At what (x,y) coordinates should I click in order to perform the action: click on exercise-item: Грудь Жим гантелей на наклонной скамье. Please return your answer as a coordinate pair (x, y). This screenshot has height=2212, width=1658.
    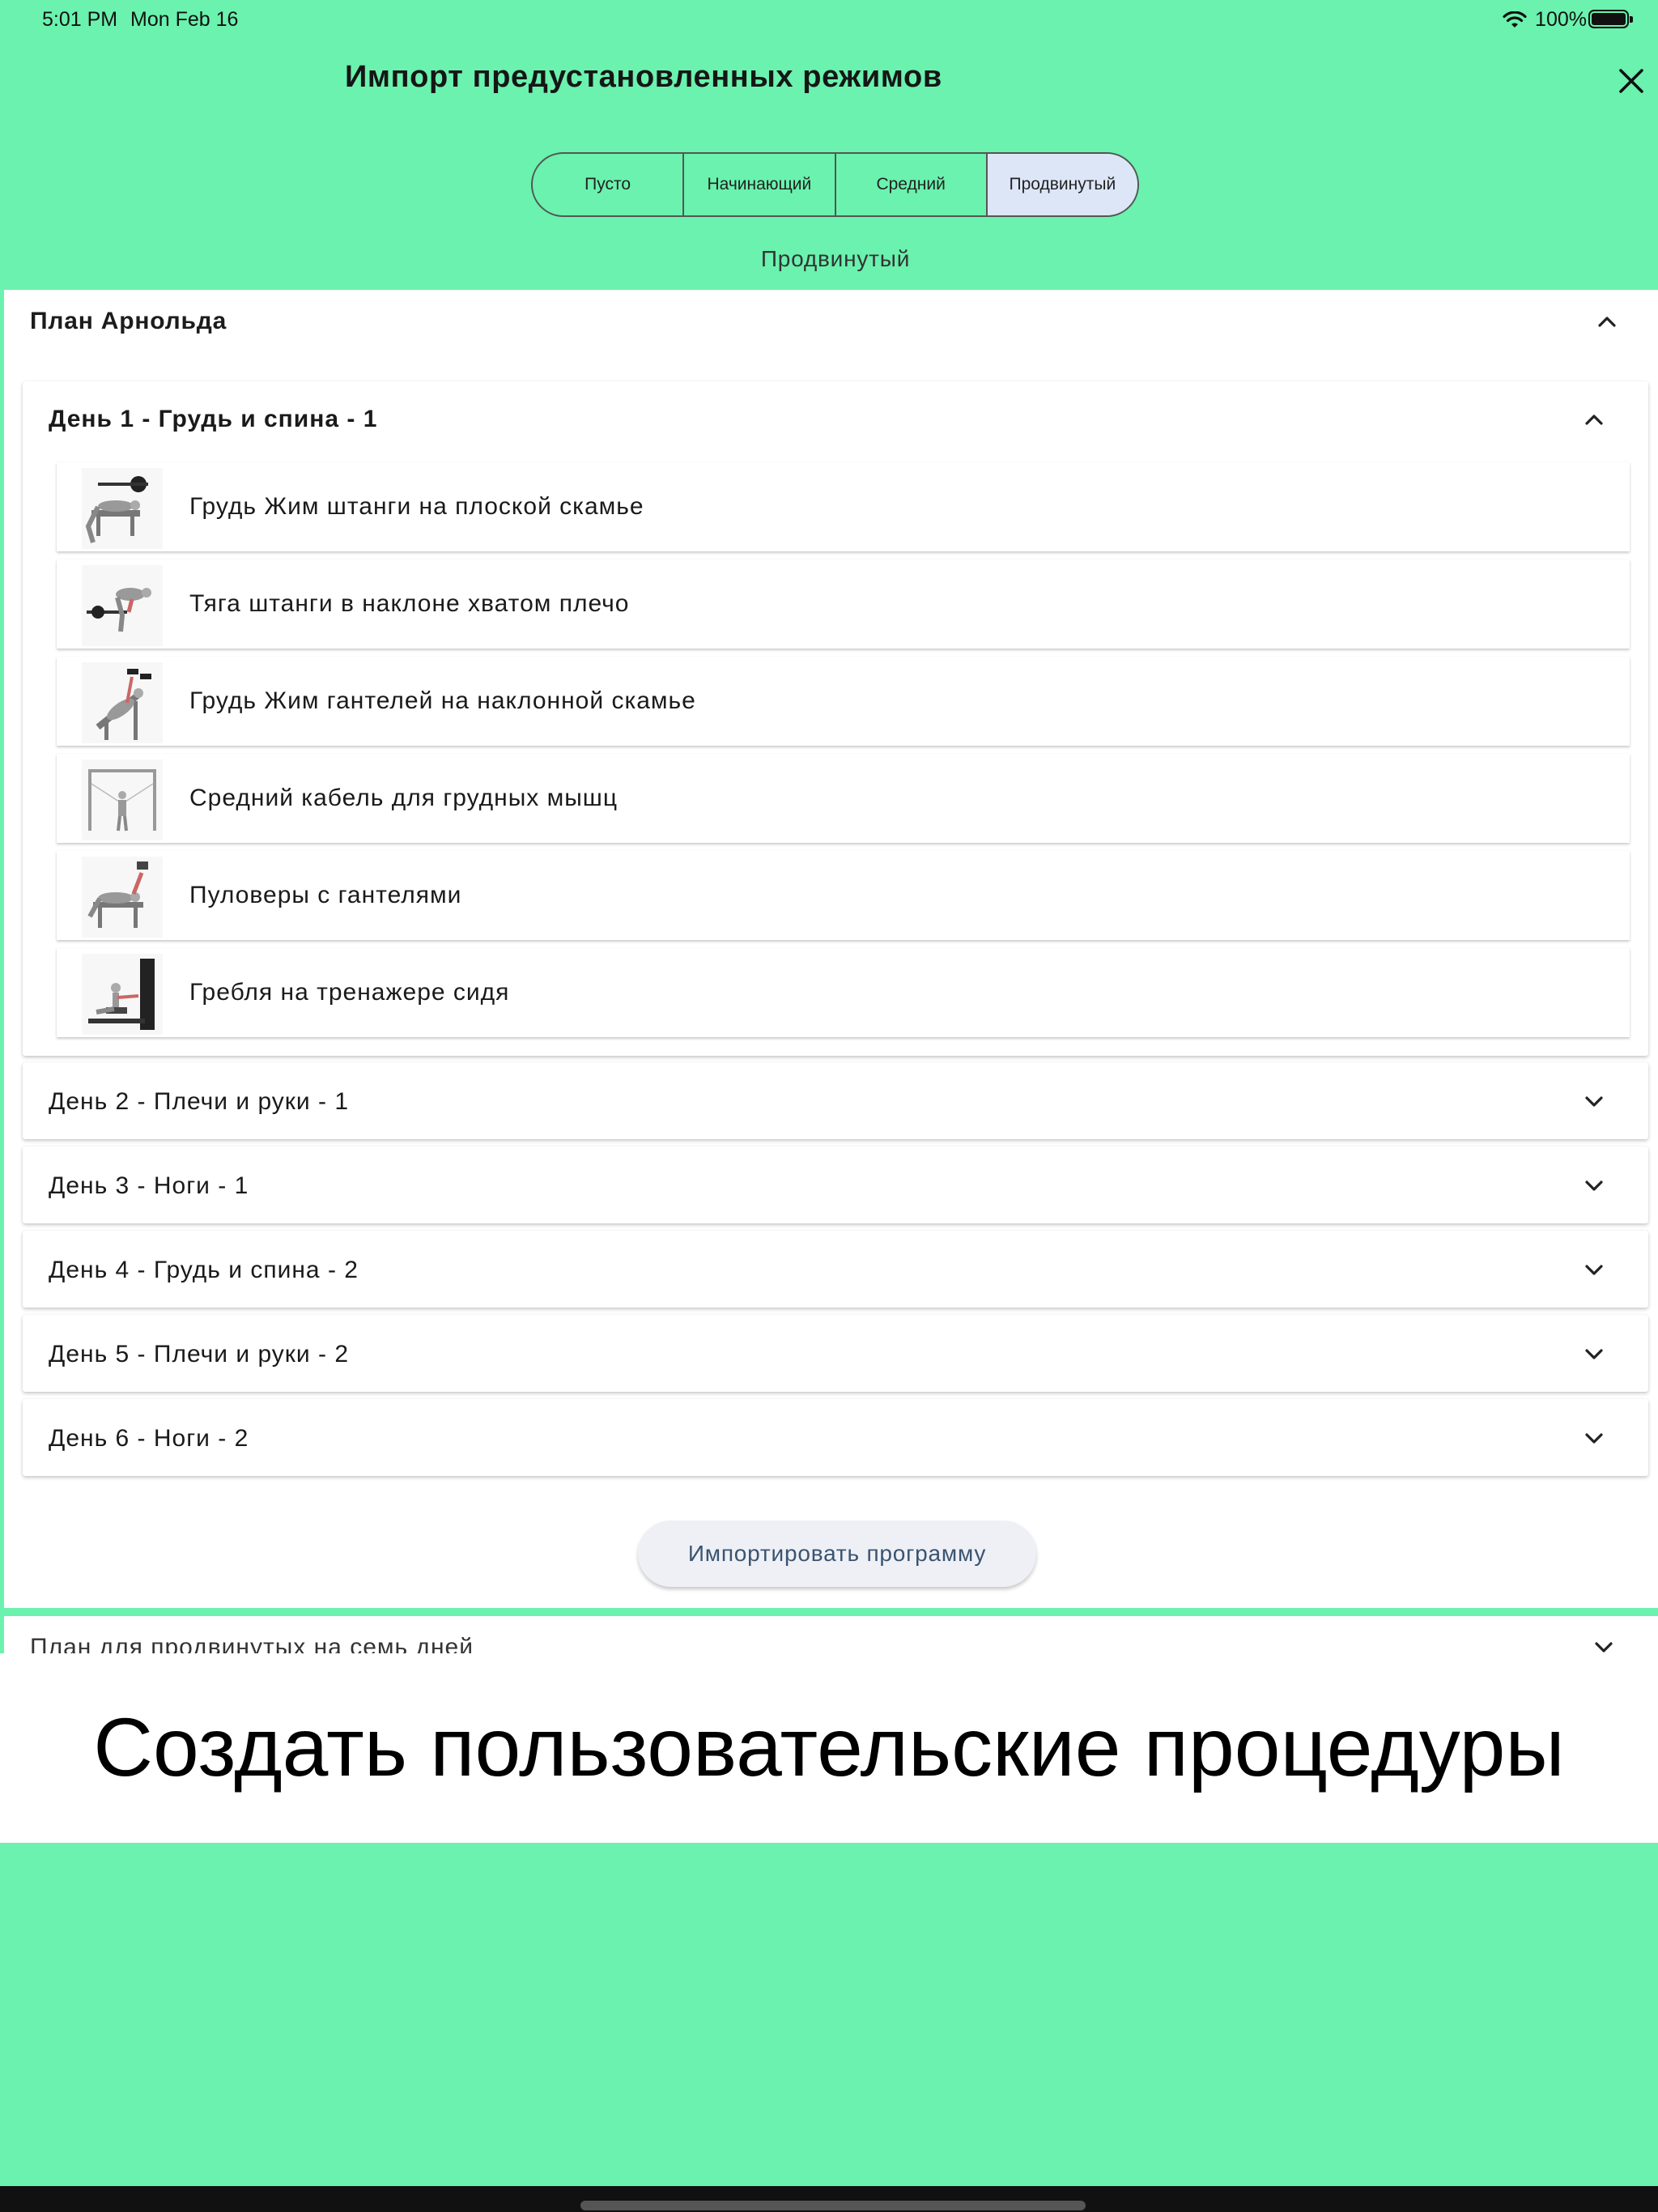
    Looking at the image, I should click on (843, 702).